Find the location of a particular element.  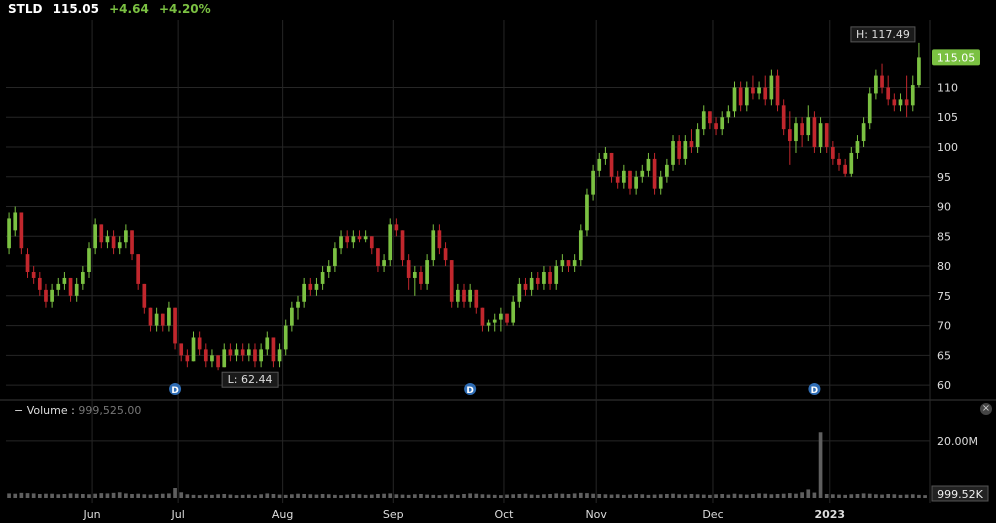

price-tick-label: 100 is located at coordinates (947, 147).